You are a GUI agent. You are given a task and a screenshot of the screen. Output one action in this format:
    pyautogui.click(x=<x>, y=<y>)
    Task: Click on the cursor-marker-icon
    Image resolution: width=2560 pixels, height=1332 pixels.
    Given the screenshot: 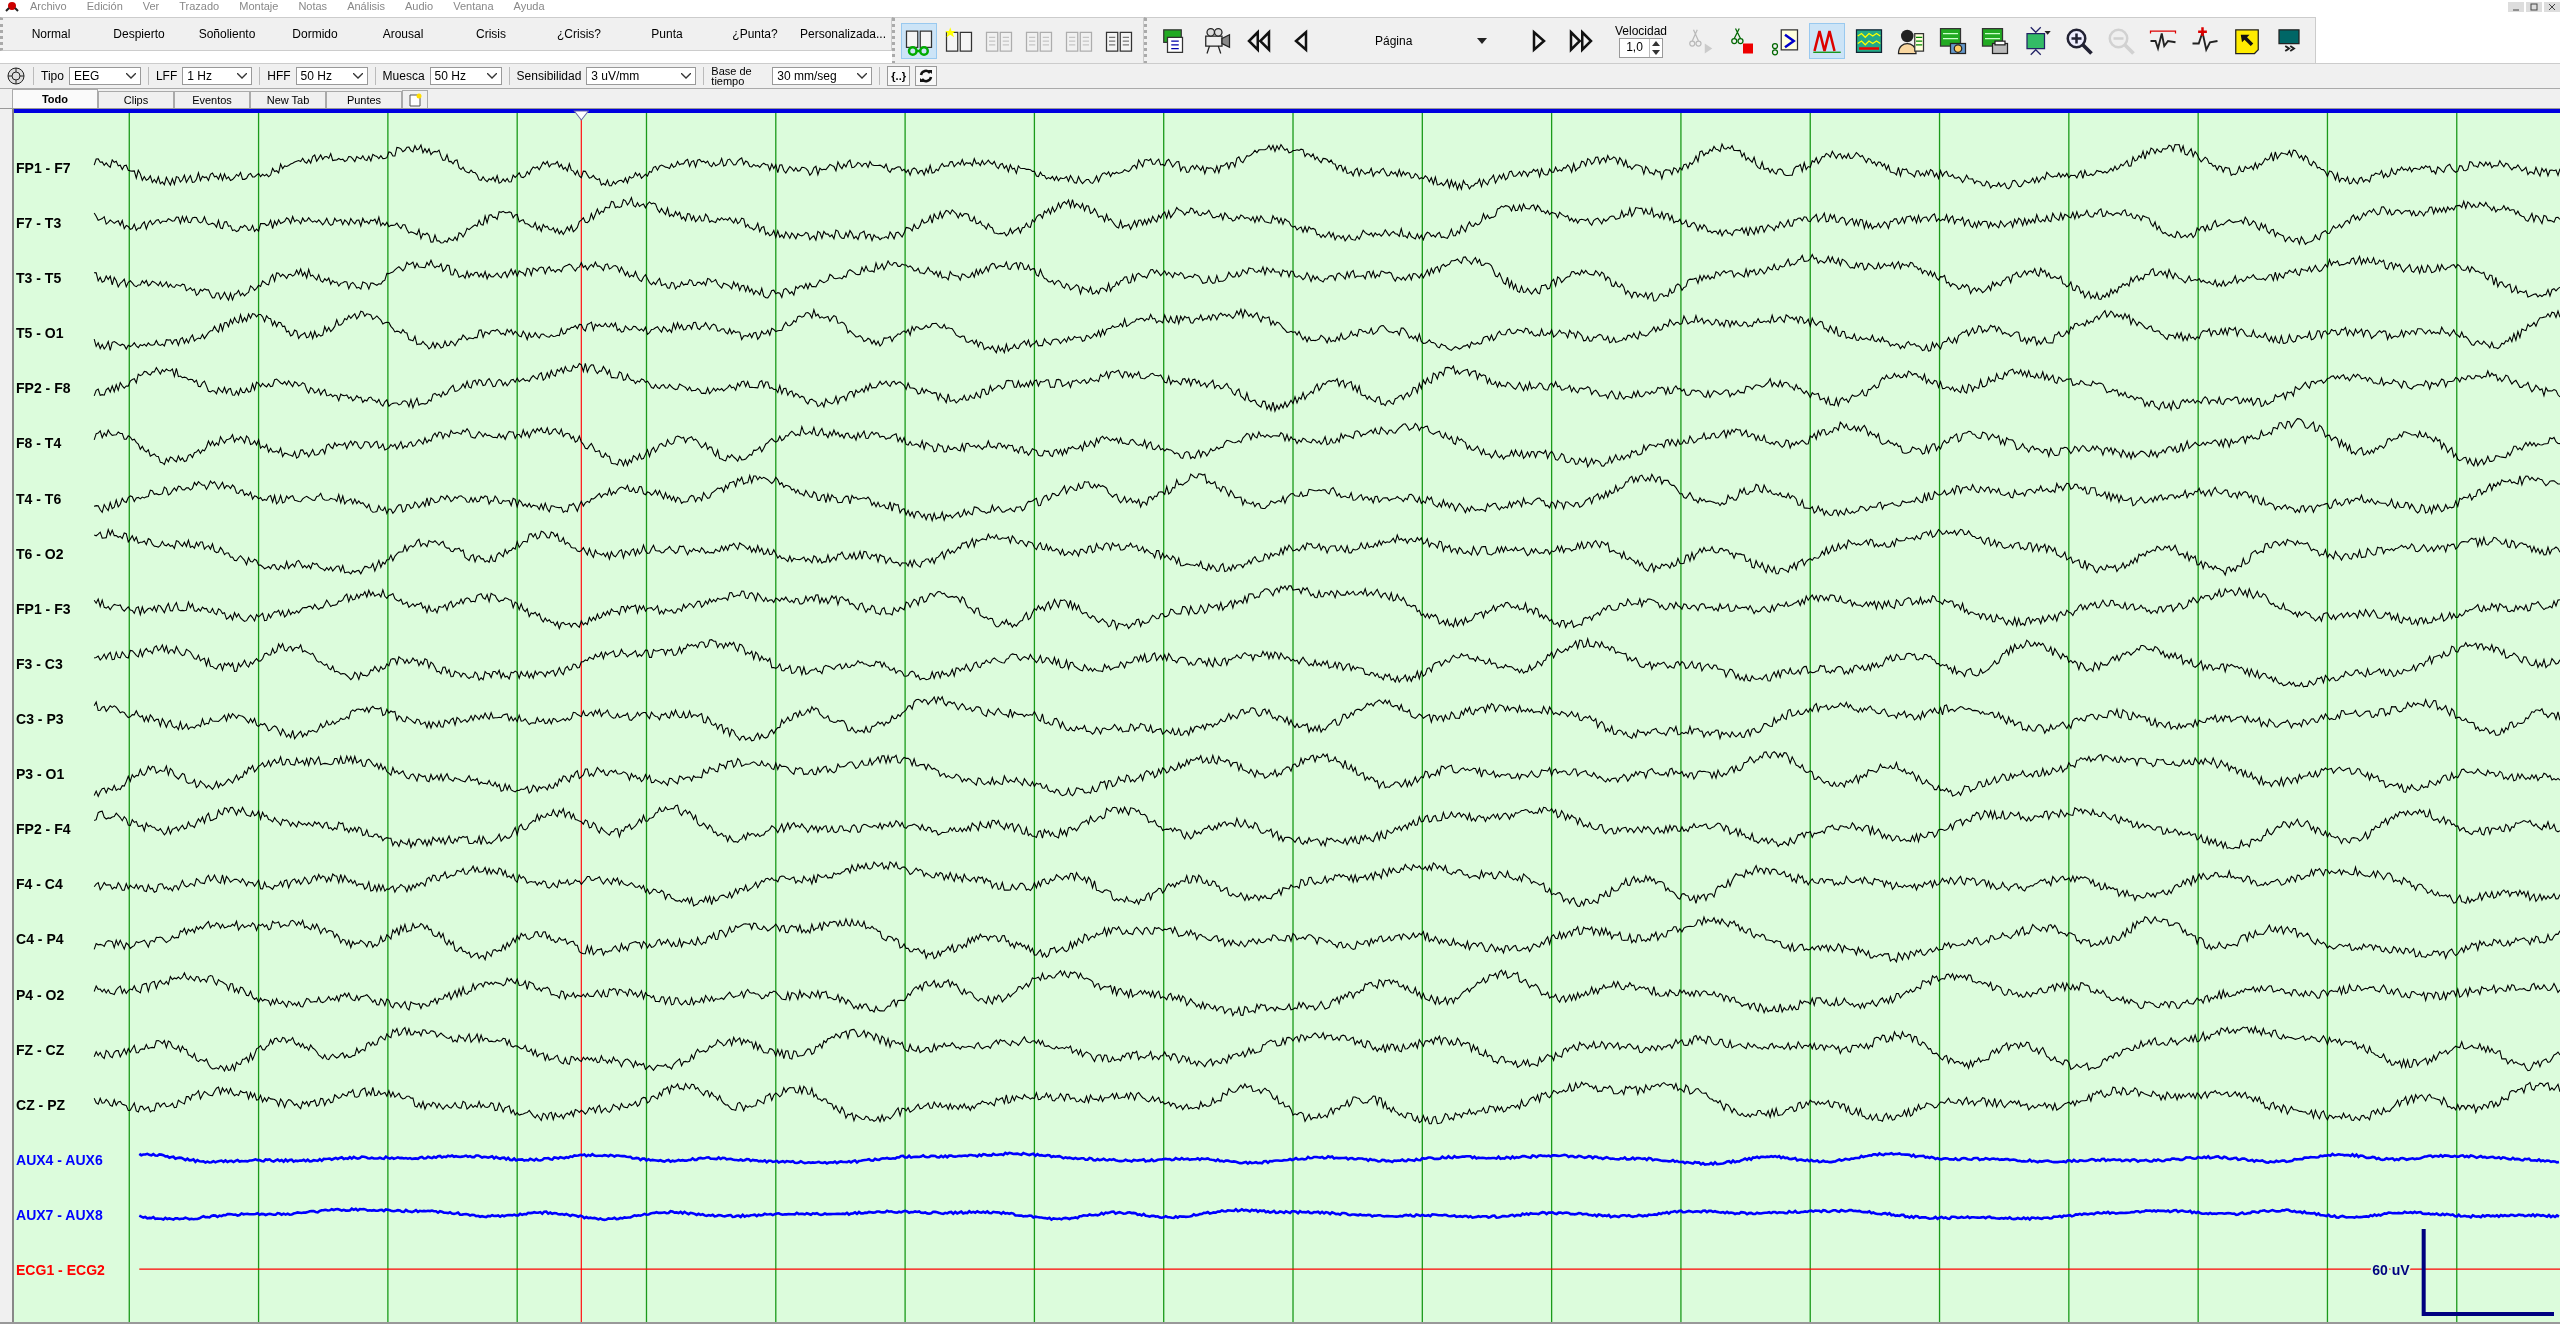 What is the action you would take?
    pyautogui.click(x=581, y=115)
    